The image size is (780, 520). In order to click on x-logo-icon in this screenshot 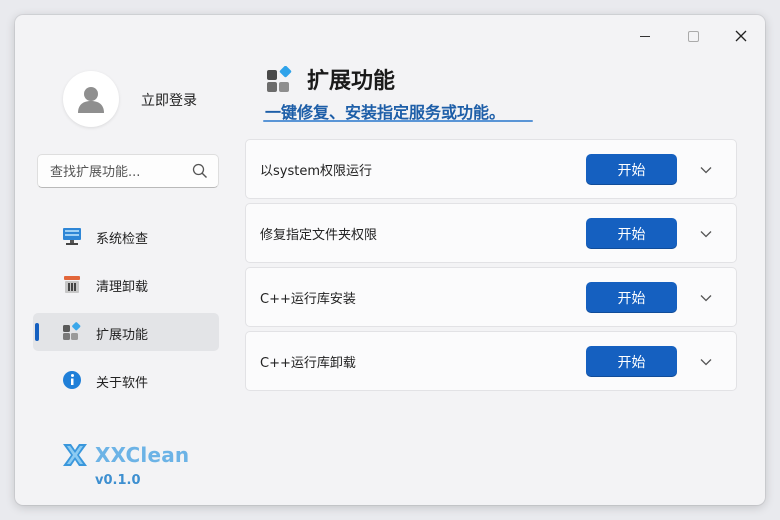, I will do `click(75, 455)`.